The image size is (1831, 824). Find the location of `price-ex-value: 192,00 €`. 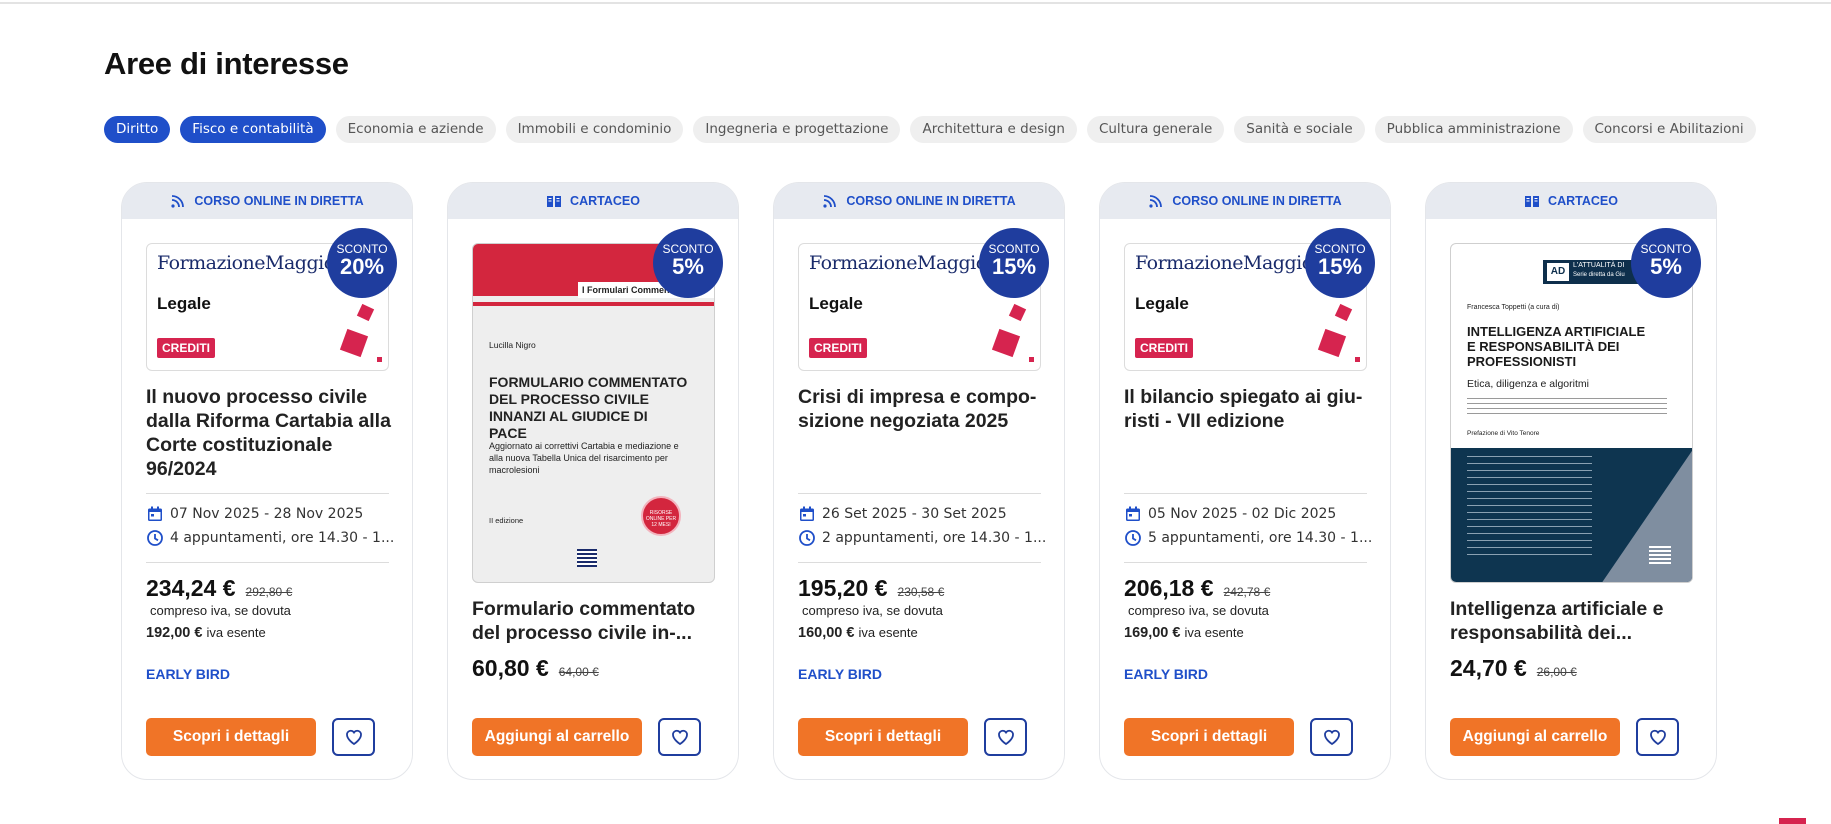

price-ex-value: 192,00 € is located at coordinates (174, 633).